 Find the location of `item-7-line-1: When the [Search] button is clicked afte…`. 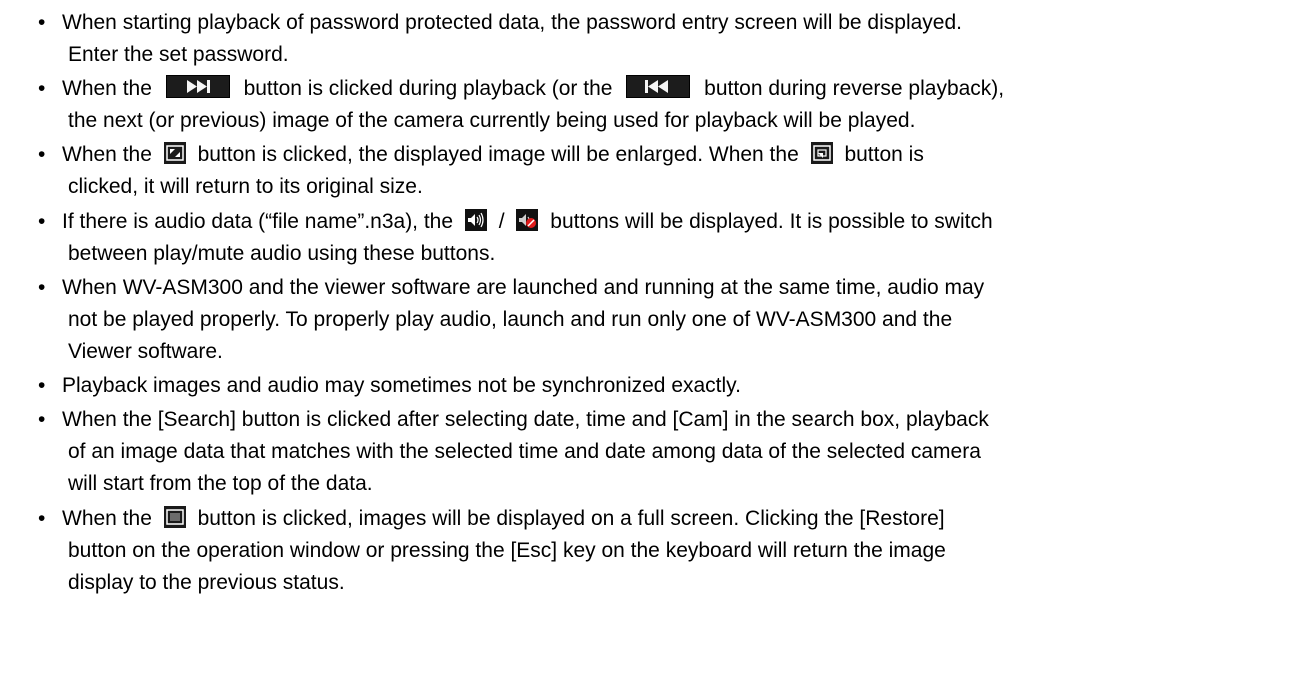

item-7-line-1: When the [Search] button is clicked afte… is located at coordinates (525, 419).